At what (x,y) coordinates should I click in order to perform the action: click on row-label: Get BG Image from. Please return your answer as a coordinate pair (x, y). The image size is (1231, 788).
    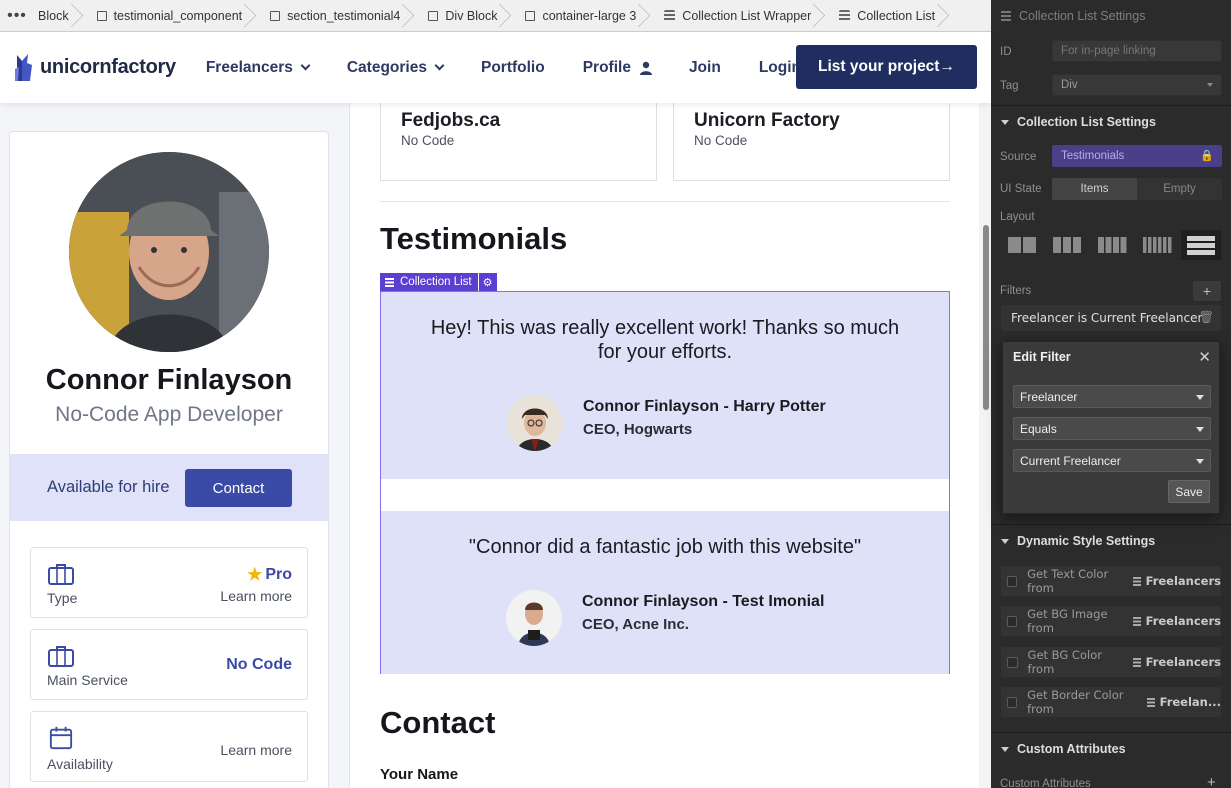
    Looking at the image, I should click on (1067, 621).